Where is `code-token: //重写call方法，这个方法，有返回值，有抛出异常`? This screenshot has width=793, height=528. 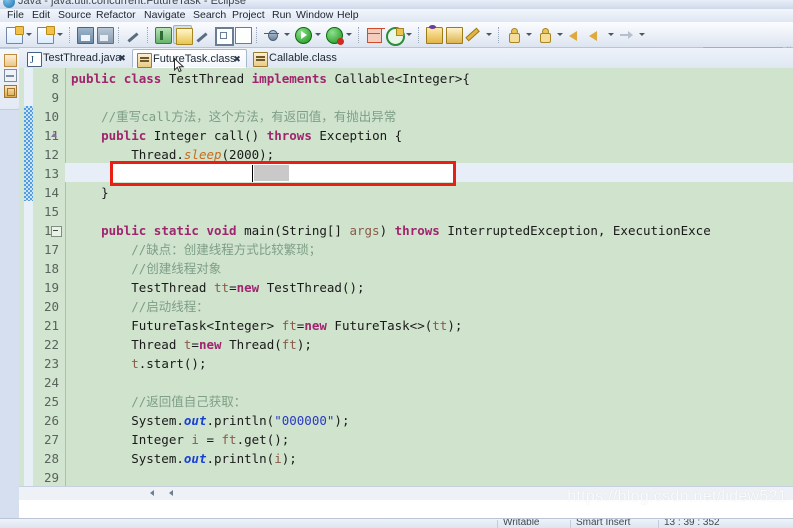 code-token: //重写call方法，这个方法，有返回值，有抛出异常 is located at coordinates (234, 116).